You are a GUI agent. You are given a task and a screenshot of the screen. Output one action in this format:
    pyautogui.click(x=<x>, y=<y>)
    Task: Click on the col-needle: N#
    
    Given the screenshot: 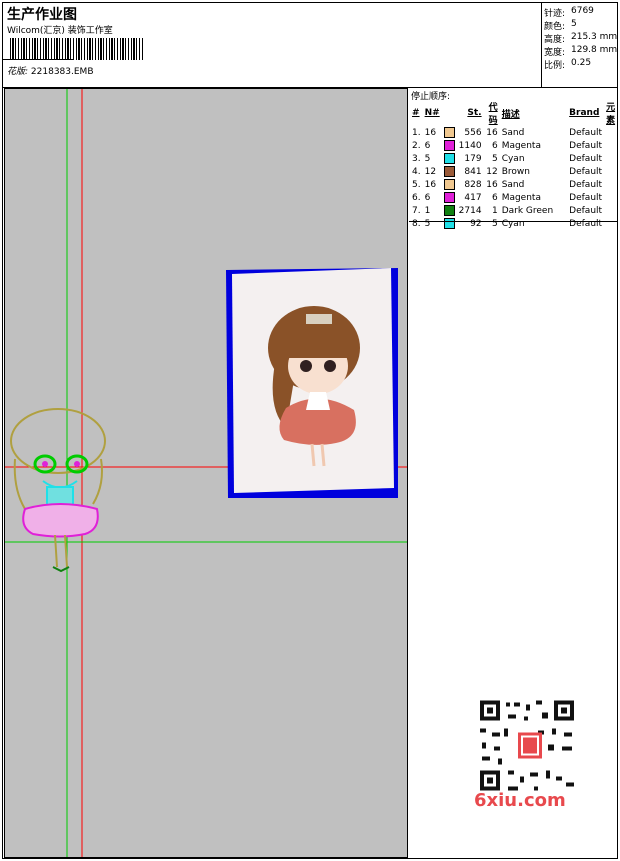 What is the action you would take?
    pyautogui.click(x=432, y=113)
    